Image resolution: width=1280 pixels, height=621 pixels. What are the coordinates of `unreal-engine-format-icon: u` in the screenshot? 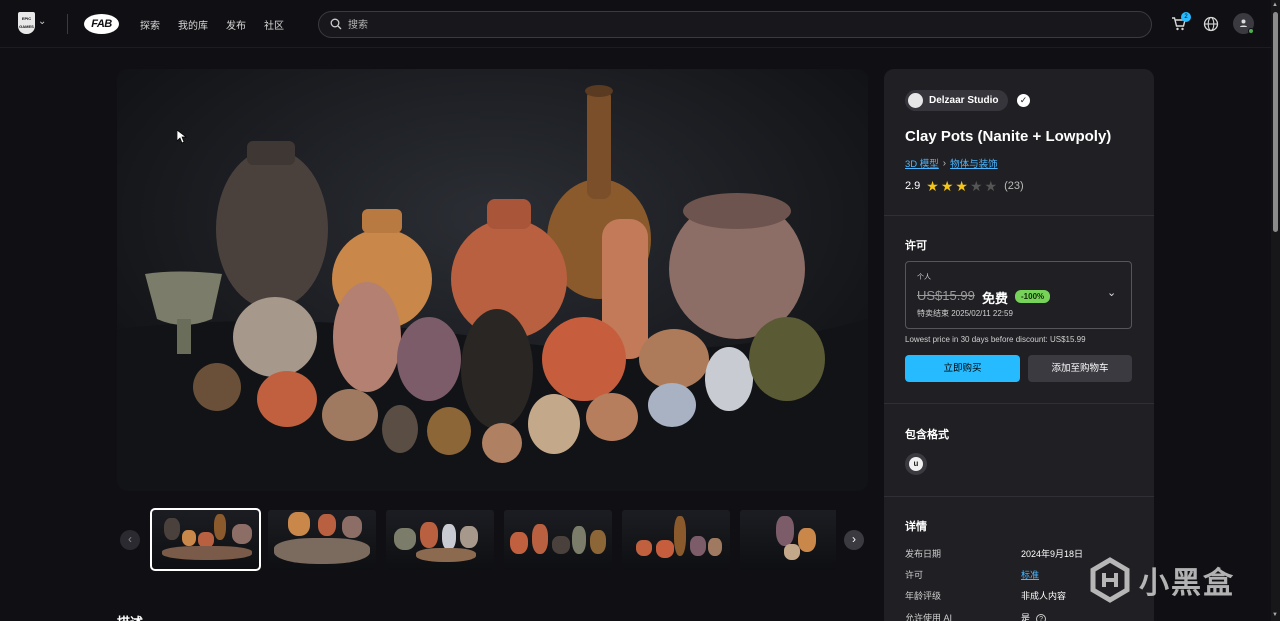 It's located at (916, 464).